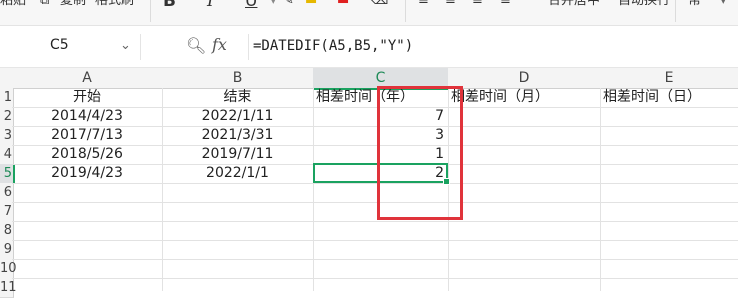  What do you see at coordinates (574, 5) in the screenshot?
I see `merge-center-button: 合并居中` at bounding box center [574, 5].